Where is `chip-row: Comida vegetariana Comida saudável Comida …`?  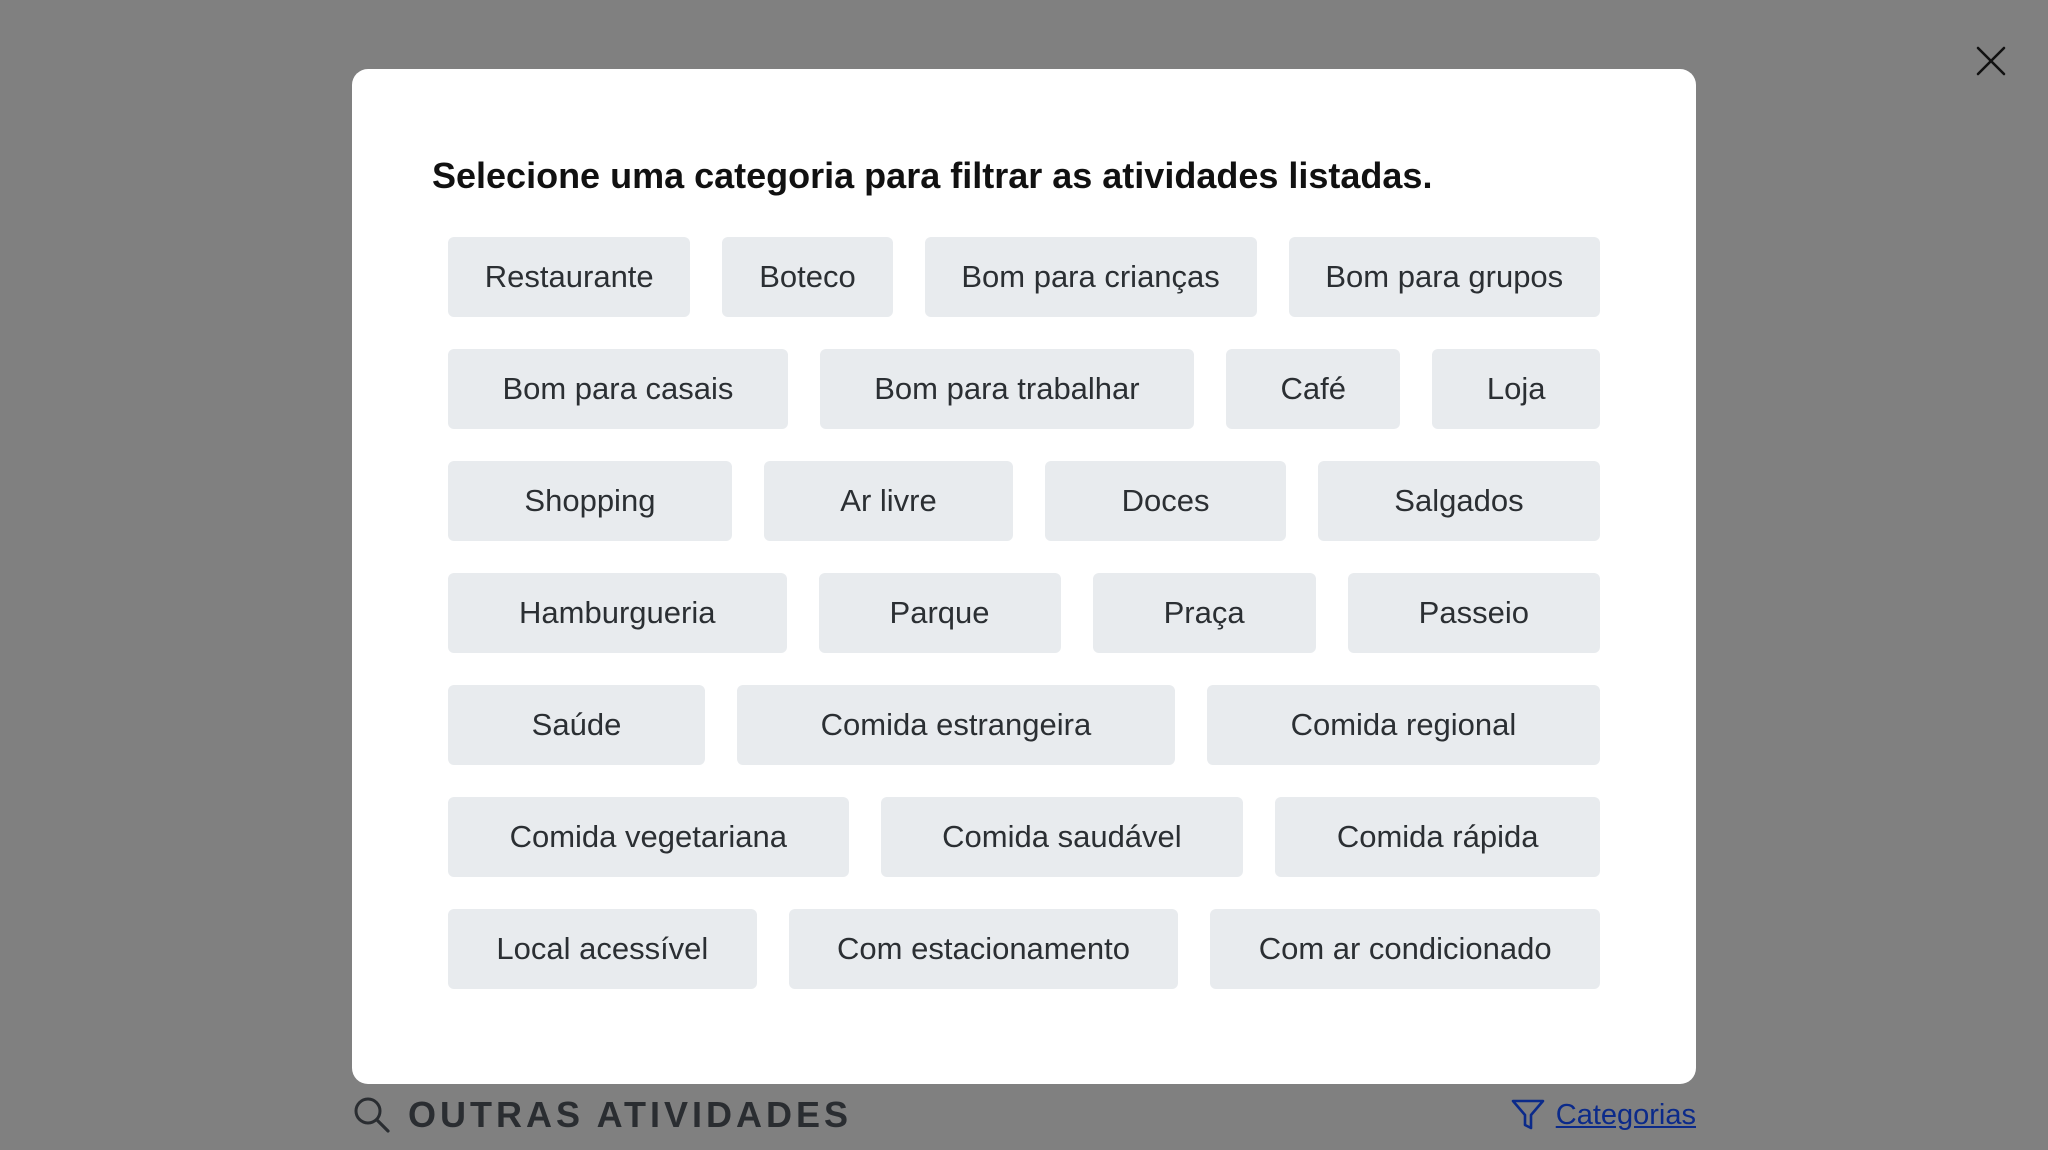
chip-row: Comida vegetariana Comida saudável Comida … is located at coordinates (1024, 837).